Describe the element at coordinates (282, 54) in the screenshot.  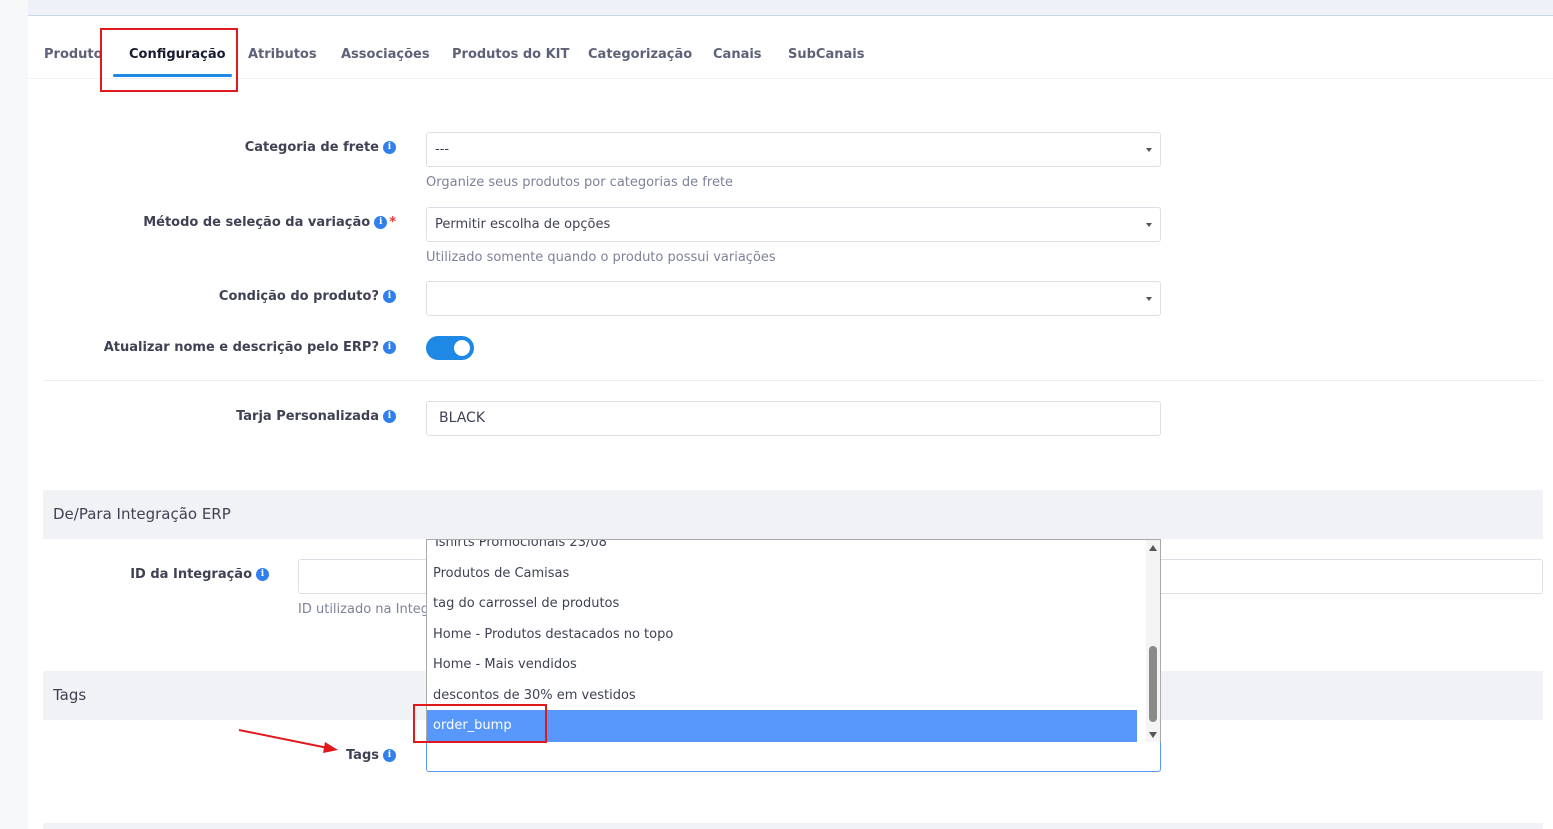
I see `tab-atributos: Atributos` at that location.